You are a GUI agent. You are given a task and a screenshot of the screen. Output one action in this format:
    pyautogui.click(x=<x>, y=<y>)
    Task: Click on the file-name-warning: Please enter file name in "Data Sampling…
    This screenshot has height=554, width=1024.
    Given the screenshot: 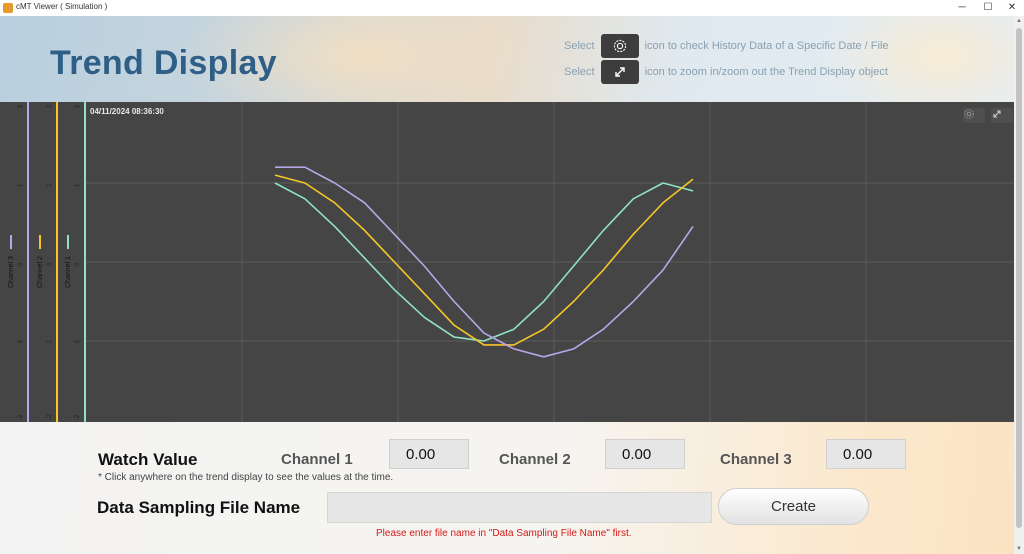 What is the action you would take?
    pyautogui.click(x=504, y=533)
    